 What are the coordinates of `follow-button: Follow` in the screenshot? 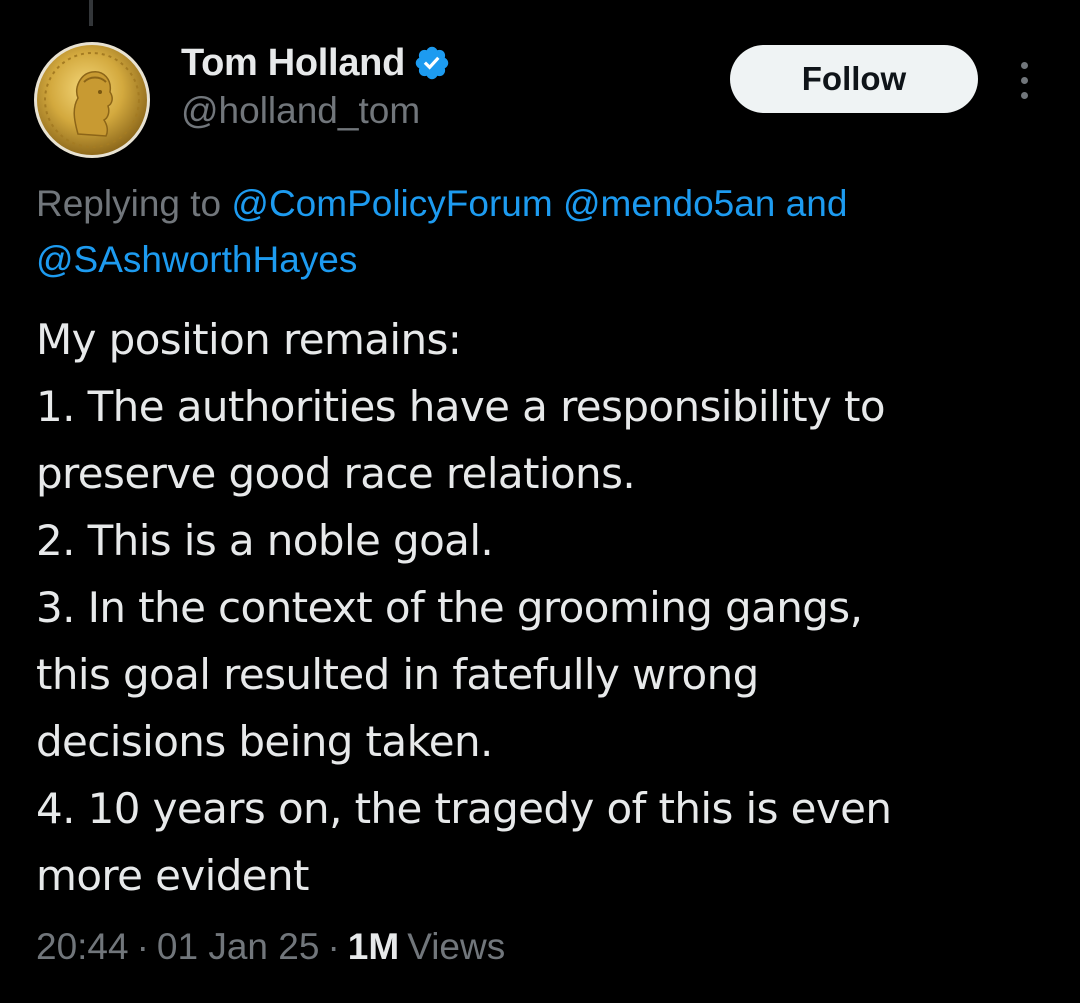 It's located at (854, 79).